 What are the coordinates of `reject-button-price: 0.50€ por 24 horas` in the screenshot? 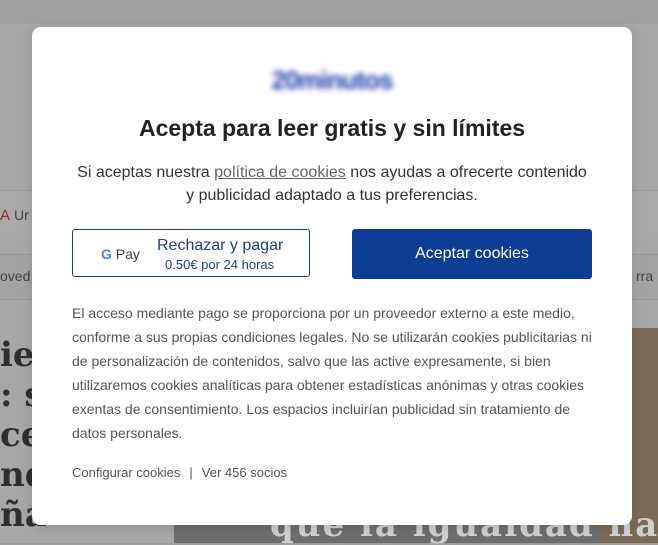 It's located at (220, 264).